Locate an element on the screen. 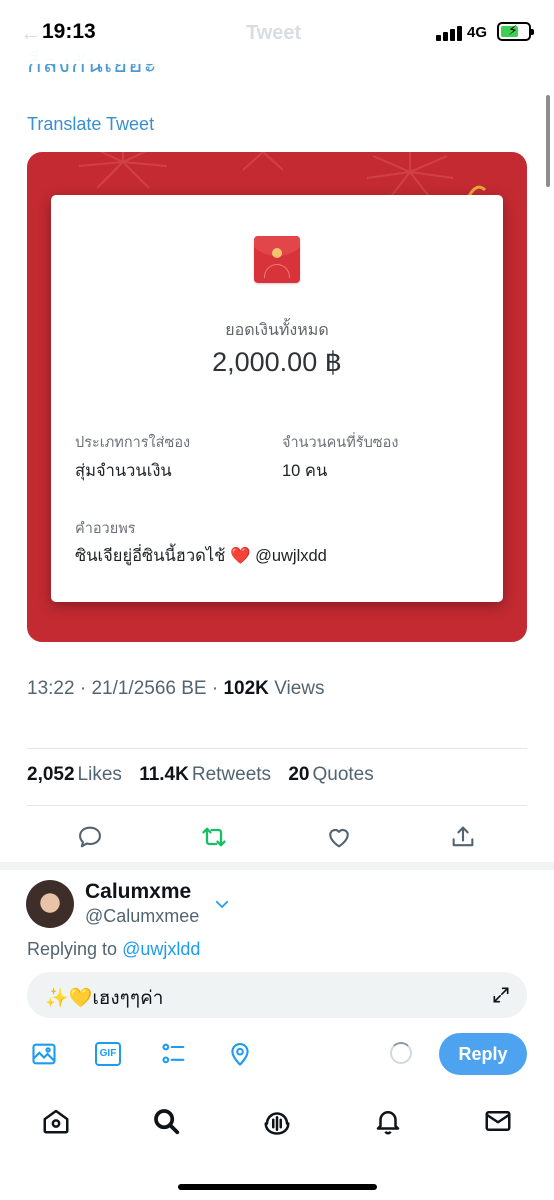  network-type: 4G is located at coordinates (477, 32).